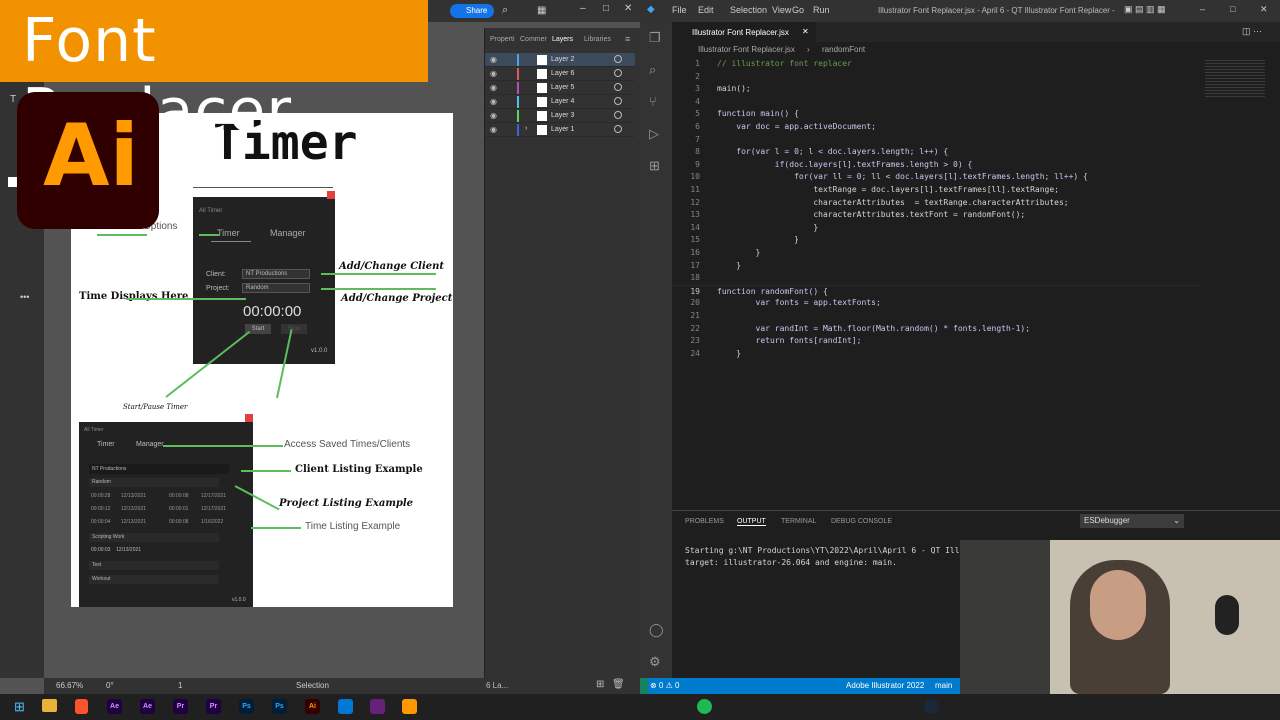 This screenshot has width=1280, height=720. What do you see at coordinates (472, 11) in the screenshot?
I see `share-button: Share` at bounding box center [472, 11].